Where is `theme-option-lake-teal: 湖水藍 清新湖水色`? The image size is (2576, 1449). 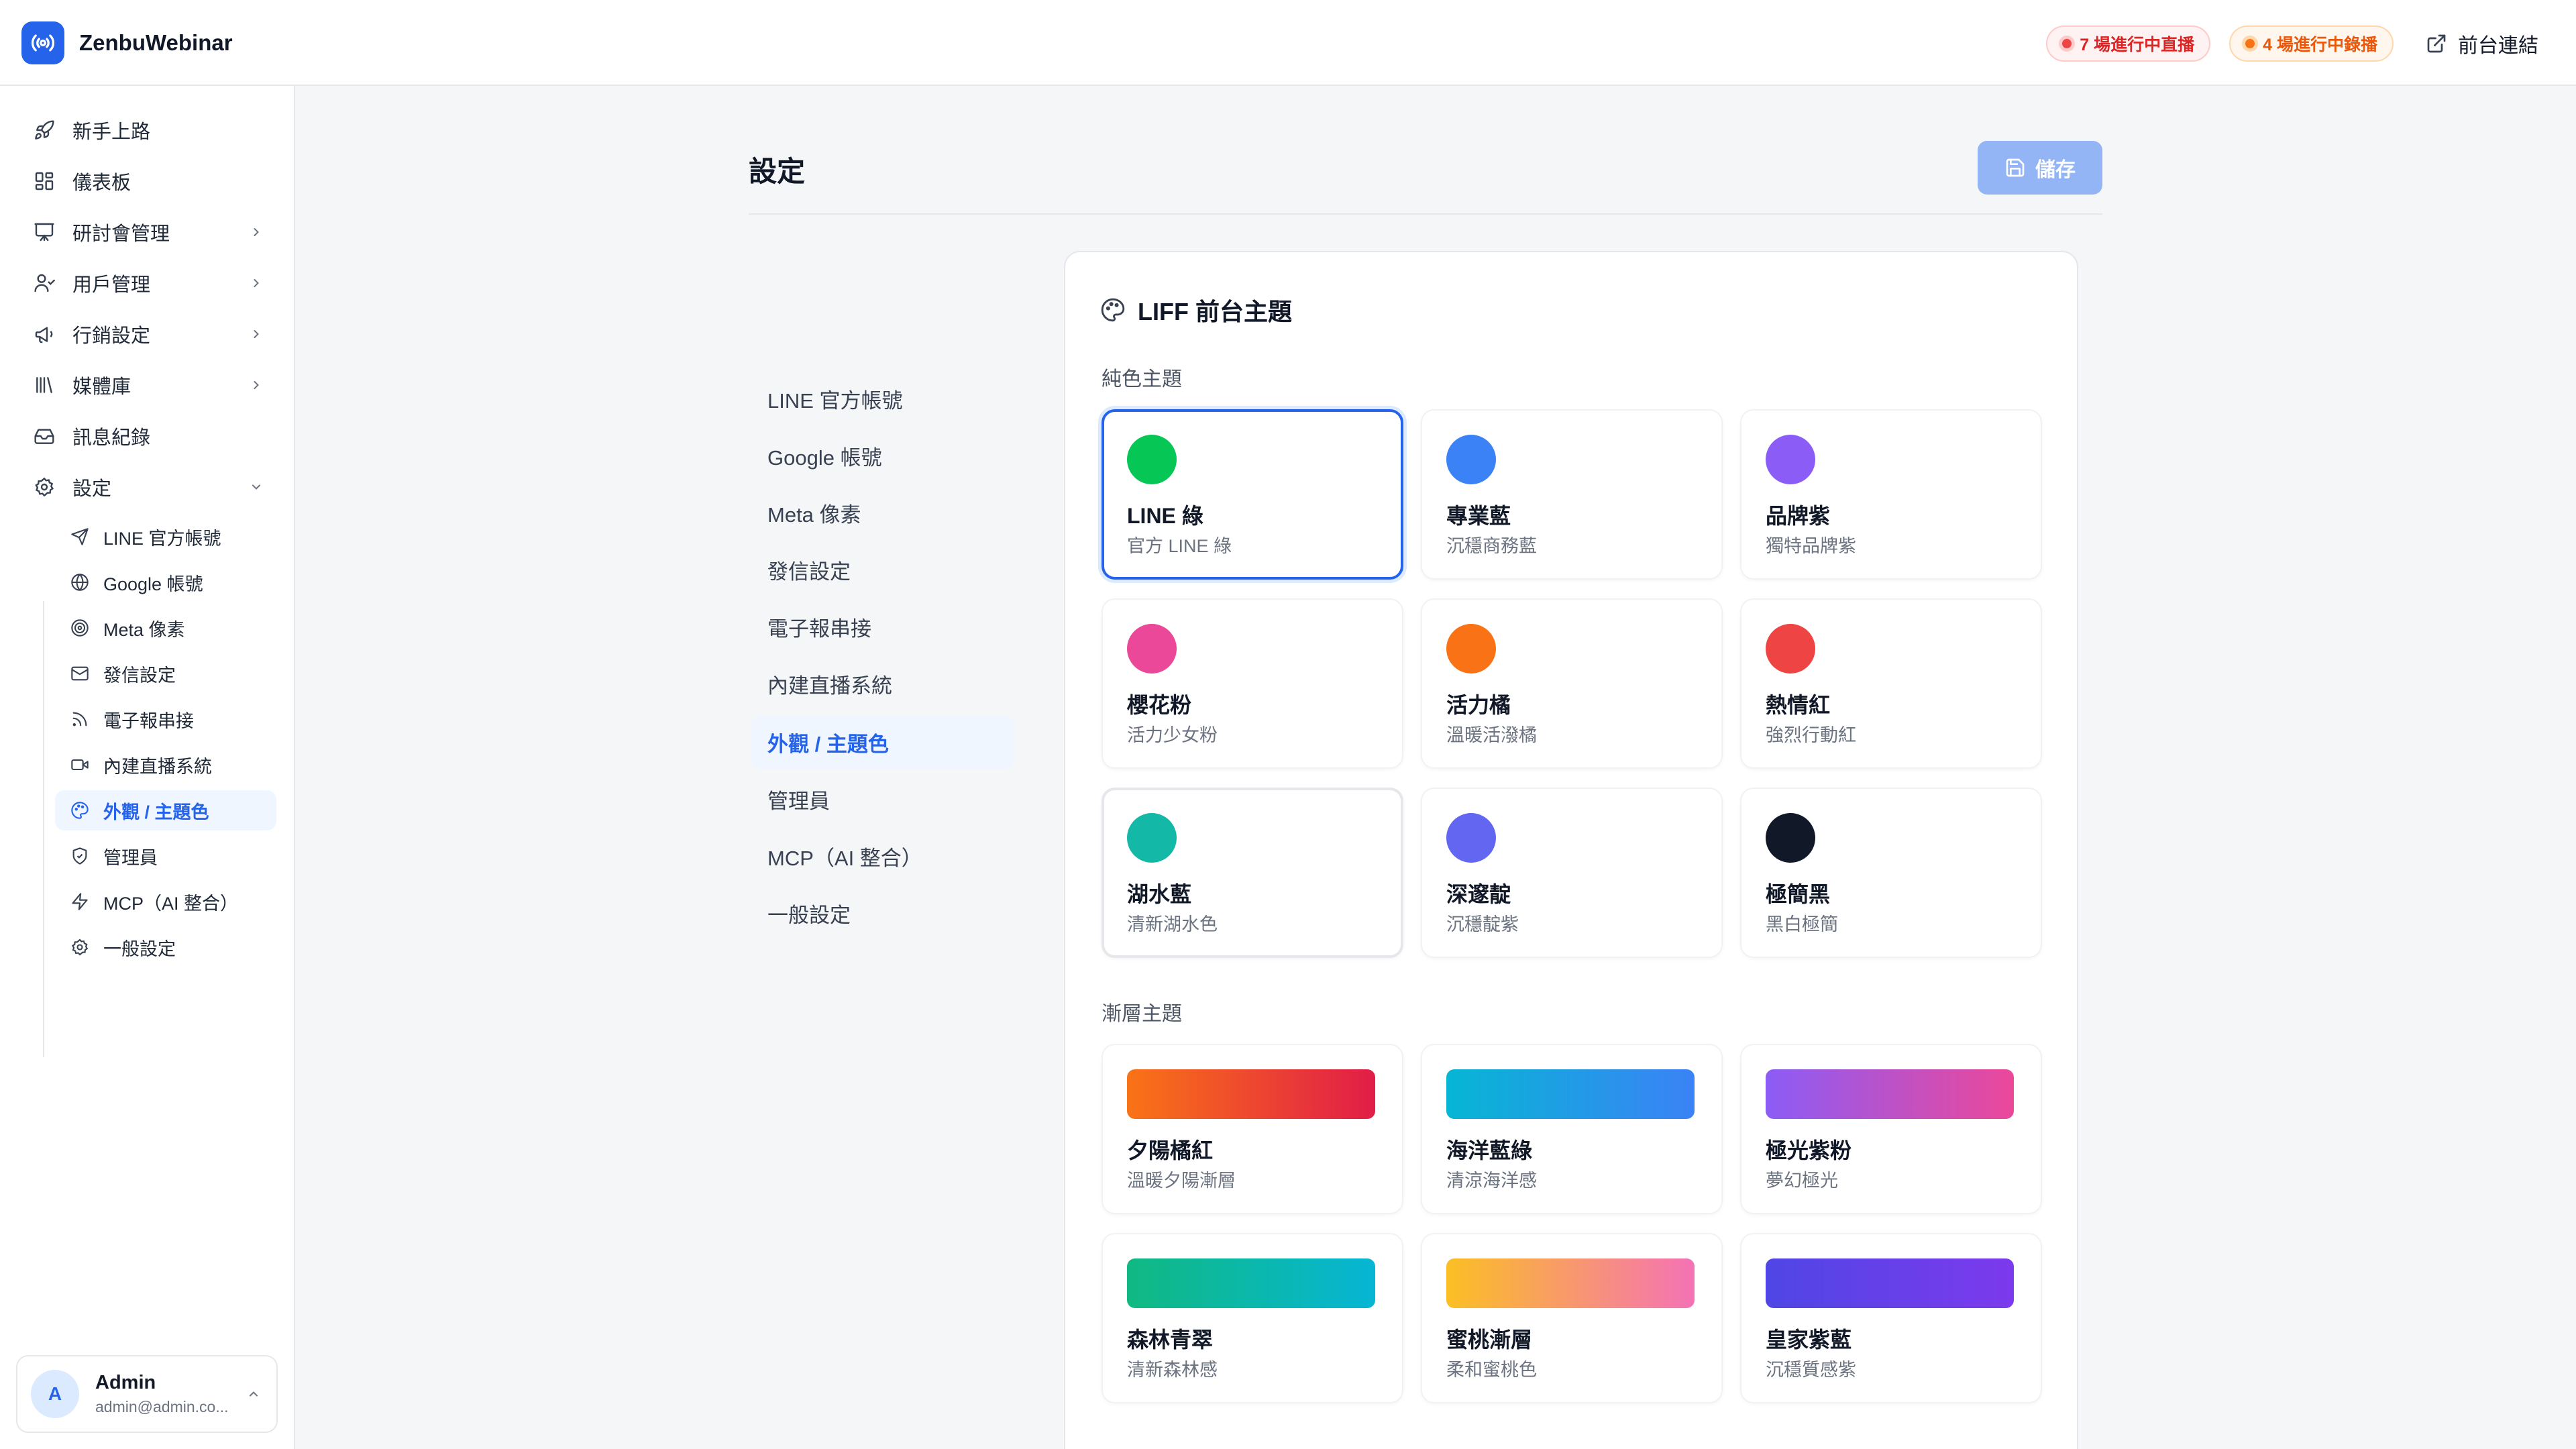
theme-option-lake-teal: 湖水藍 清新湖水色 is located at coordinates (1252, 873).